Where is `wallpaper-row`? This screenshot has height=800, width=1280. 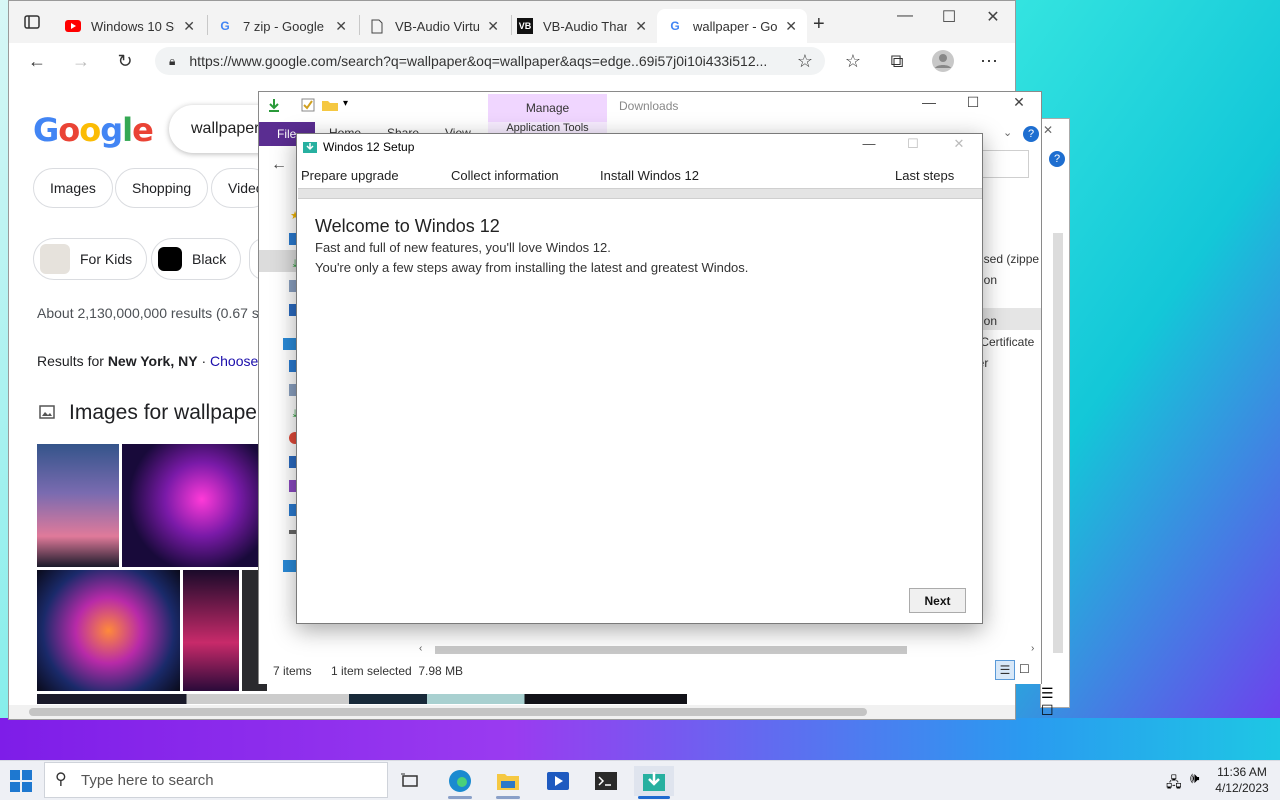 wallpaper-row is located at coordinates (362, 699).